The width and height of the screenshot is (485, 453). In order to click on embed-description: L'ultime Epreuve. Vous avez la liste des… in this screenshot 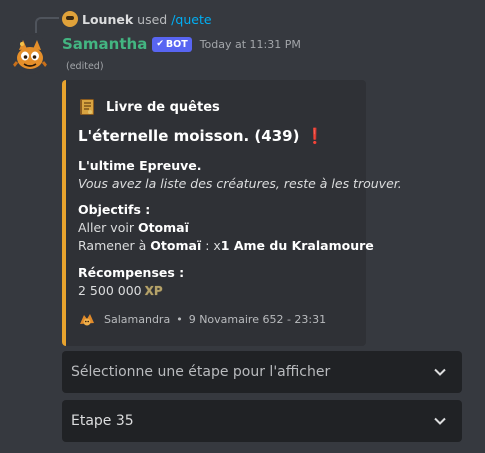, I will do `click(240, 175)`.